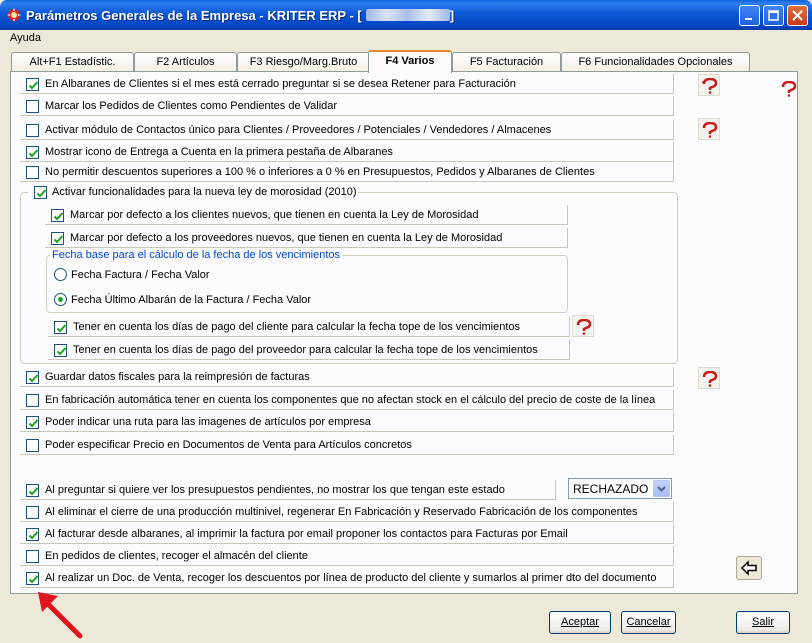 The width and height of the screenshot is (812, 643). I want to click on radio-fecha-ultimo-albaran, so click(60, 299).